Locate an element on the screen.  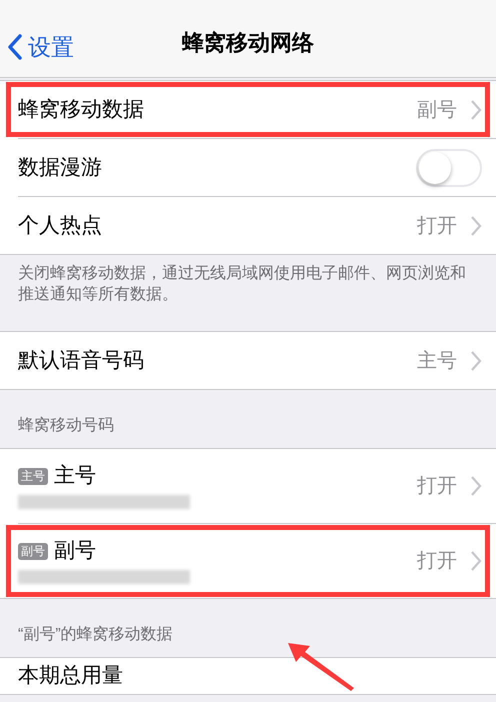
settings-row: 副号 副号 打开 is located at coordinates (248, 561).